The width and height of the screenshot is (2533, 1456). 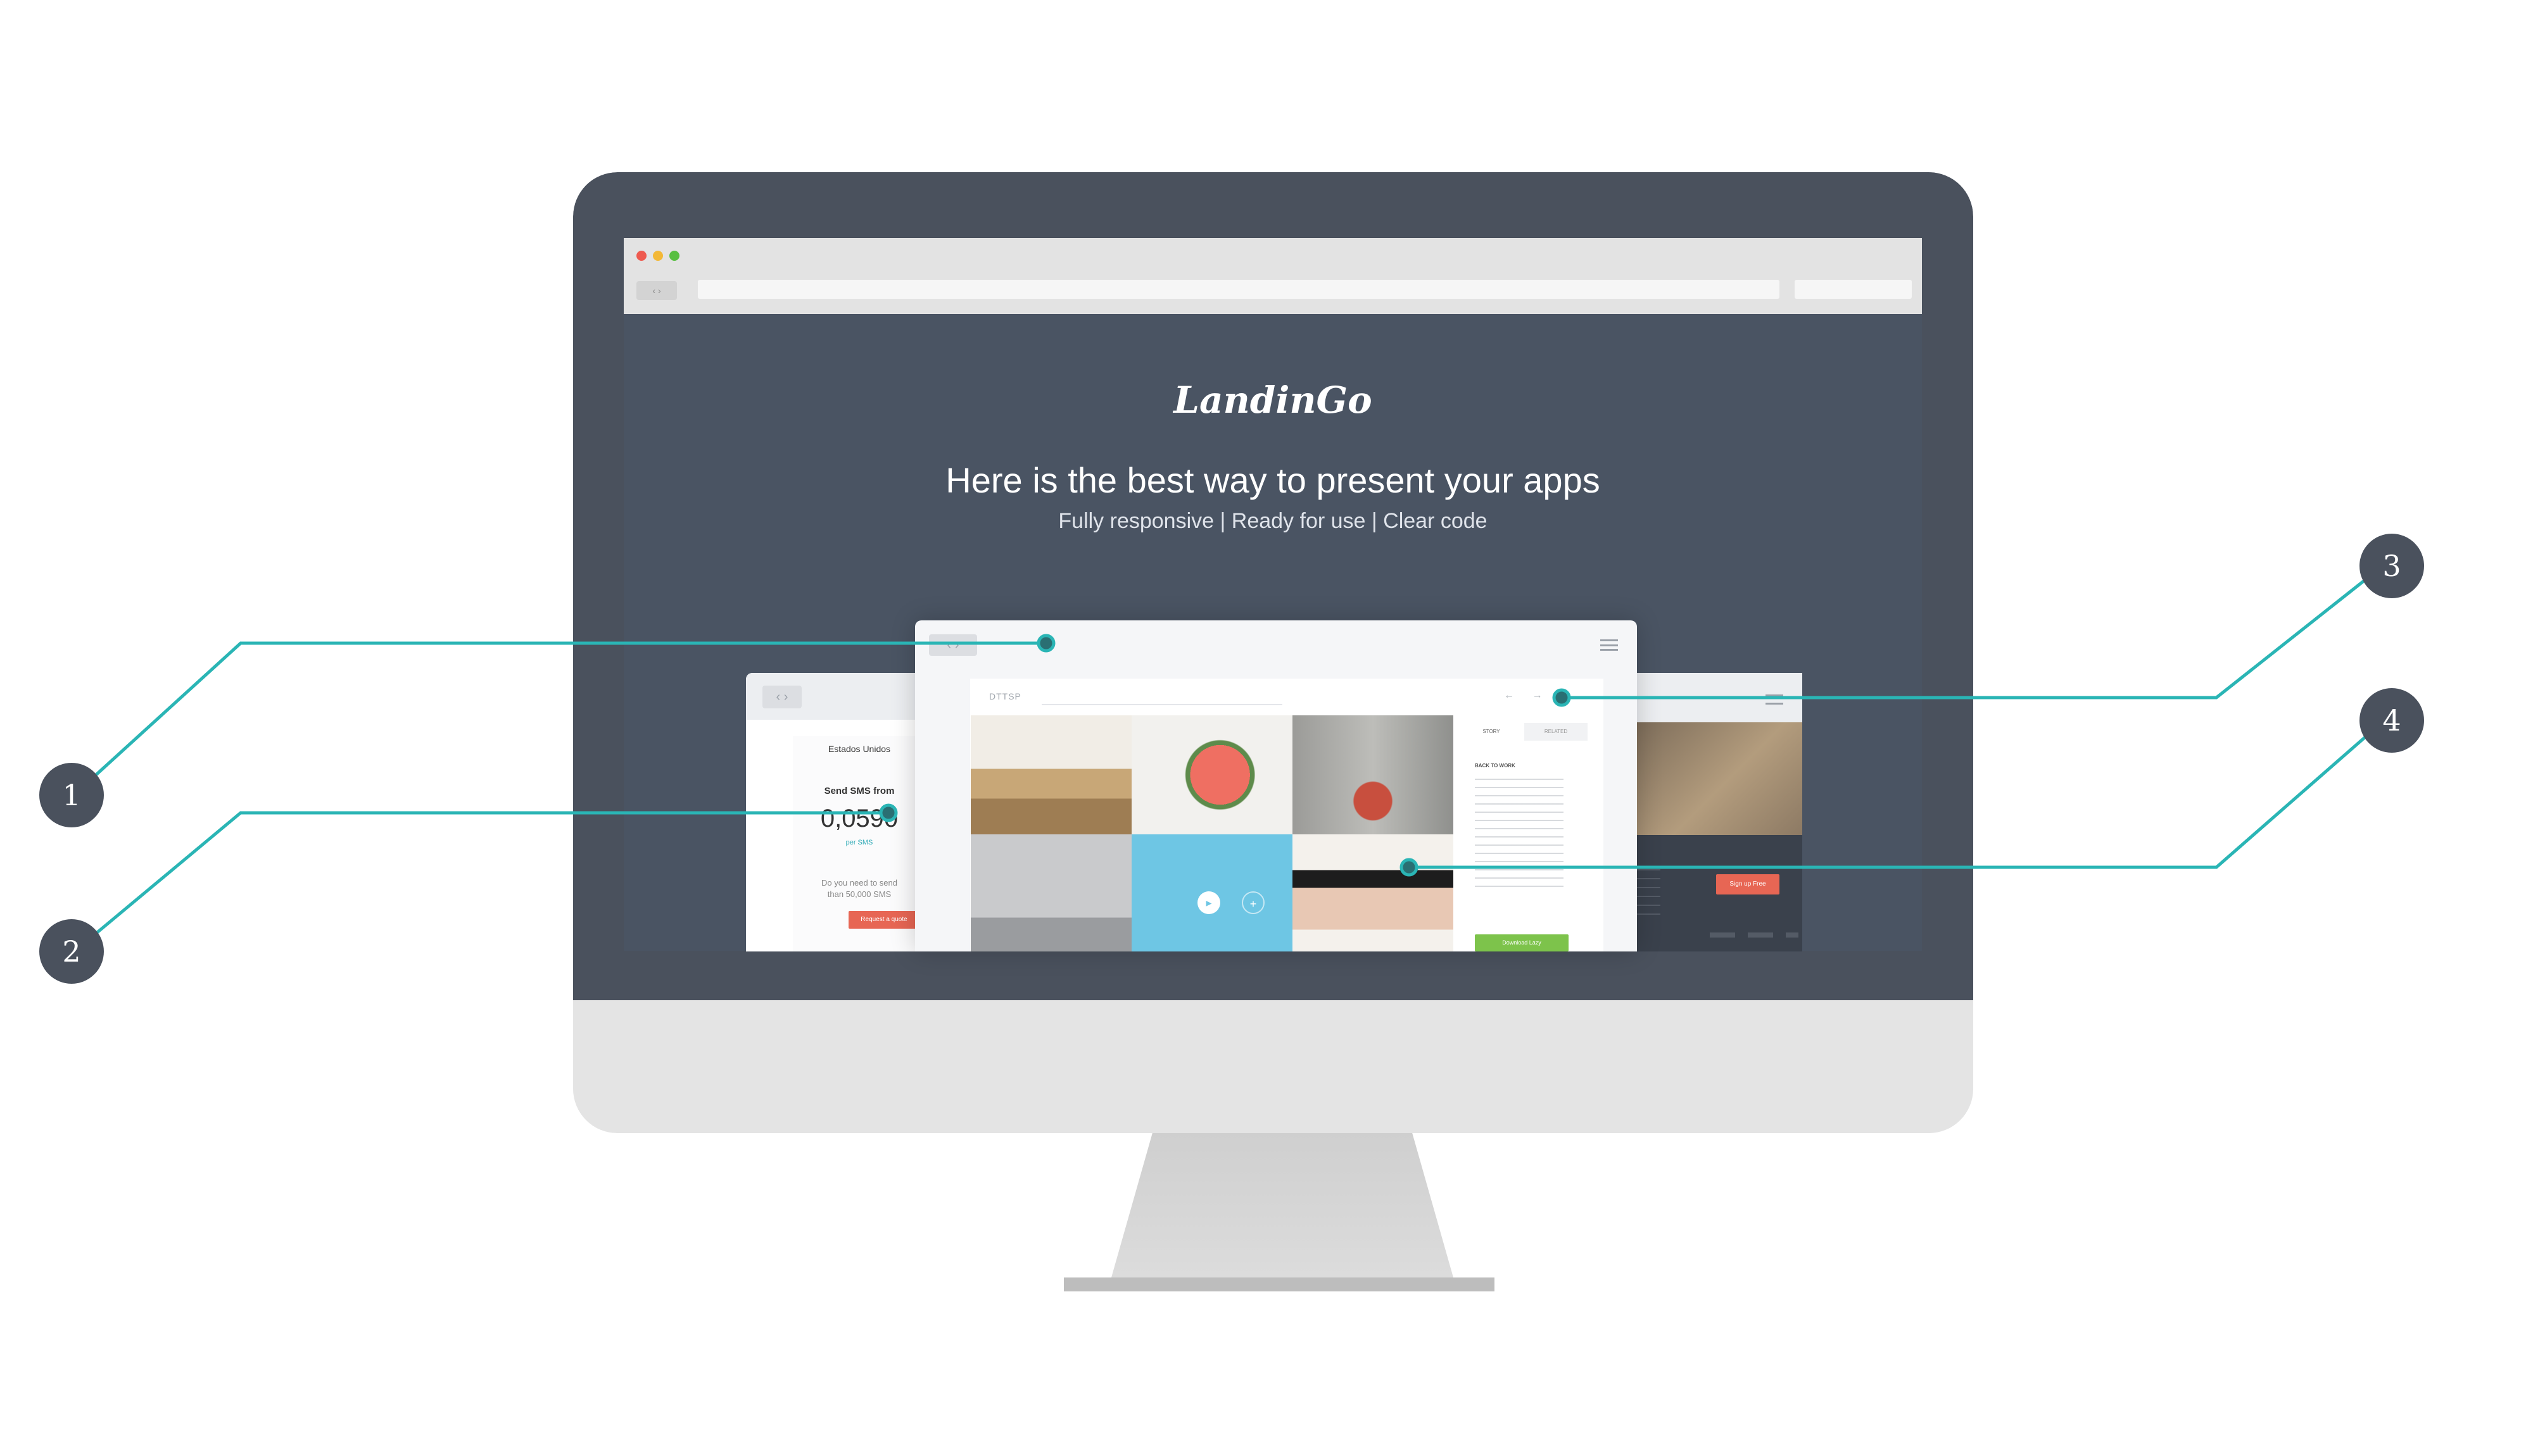 I want to click on callout-badge-4: 4, so click(x=2391, y=721).